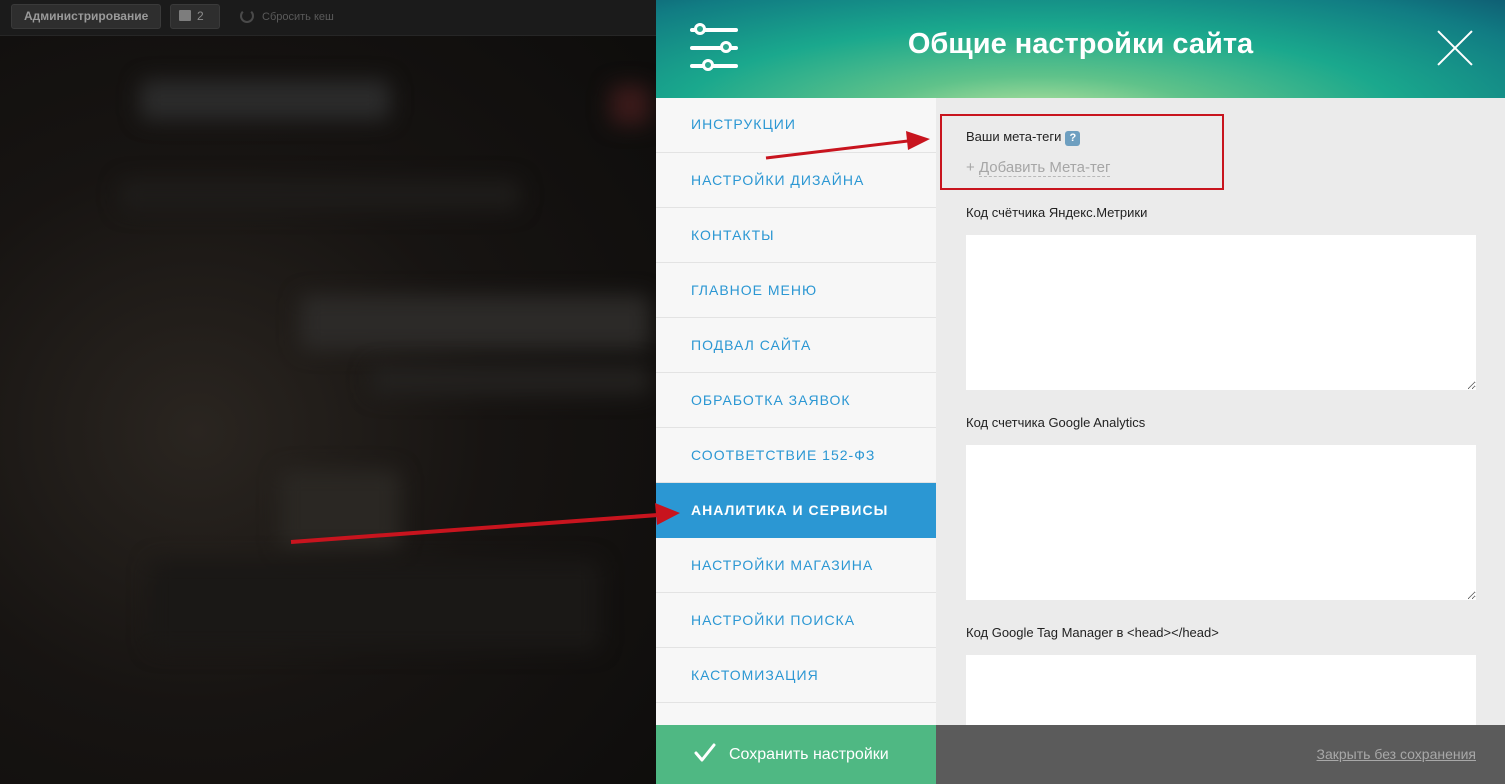  What do you see at coordinates (1082, 152) in the screenshot?
I see `annotation-highlight-box` at bounding box center [1082, 152].